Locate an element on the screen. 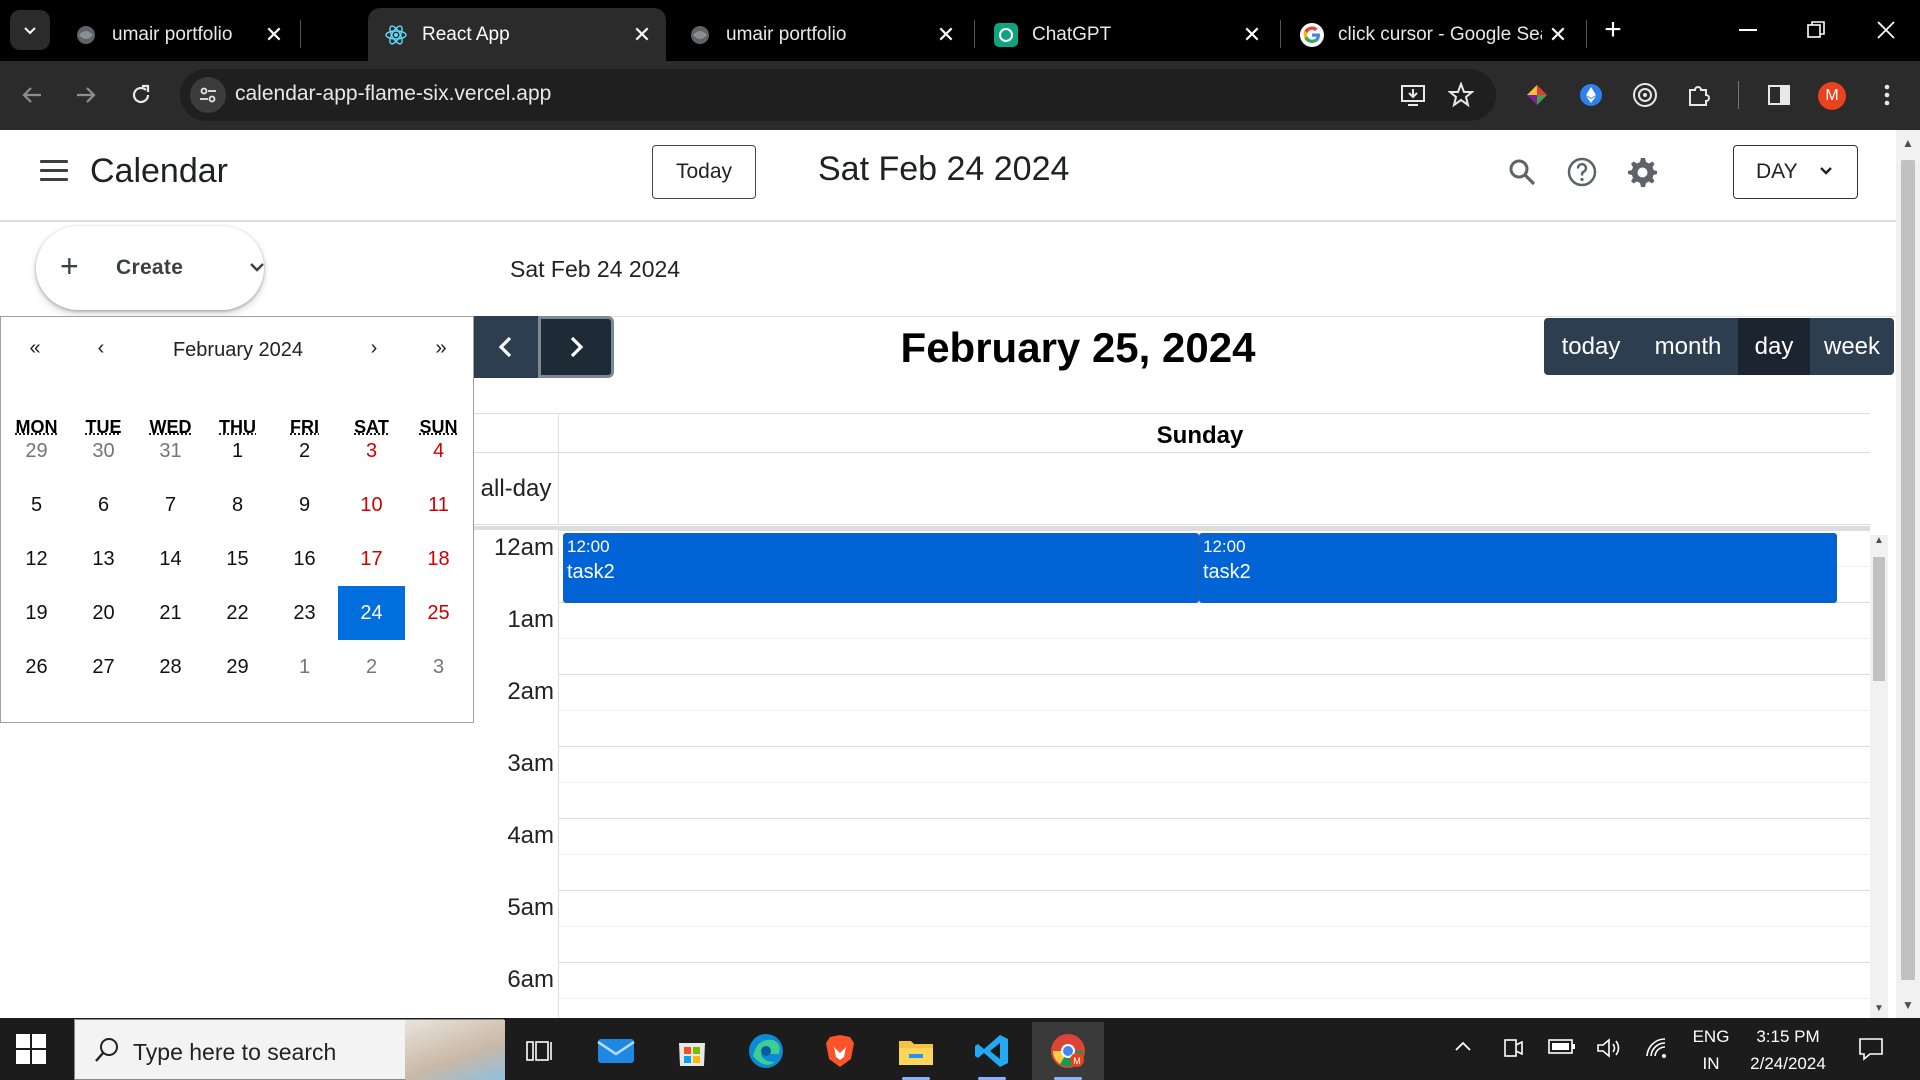  back-button is located at coordinates (32, 95).